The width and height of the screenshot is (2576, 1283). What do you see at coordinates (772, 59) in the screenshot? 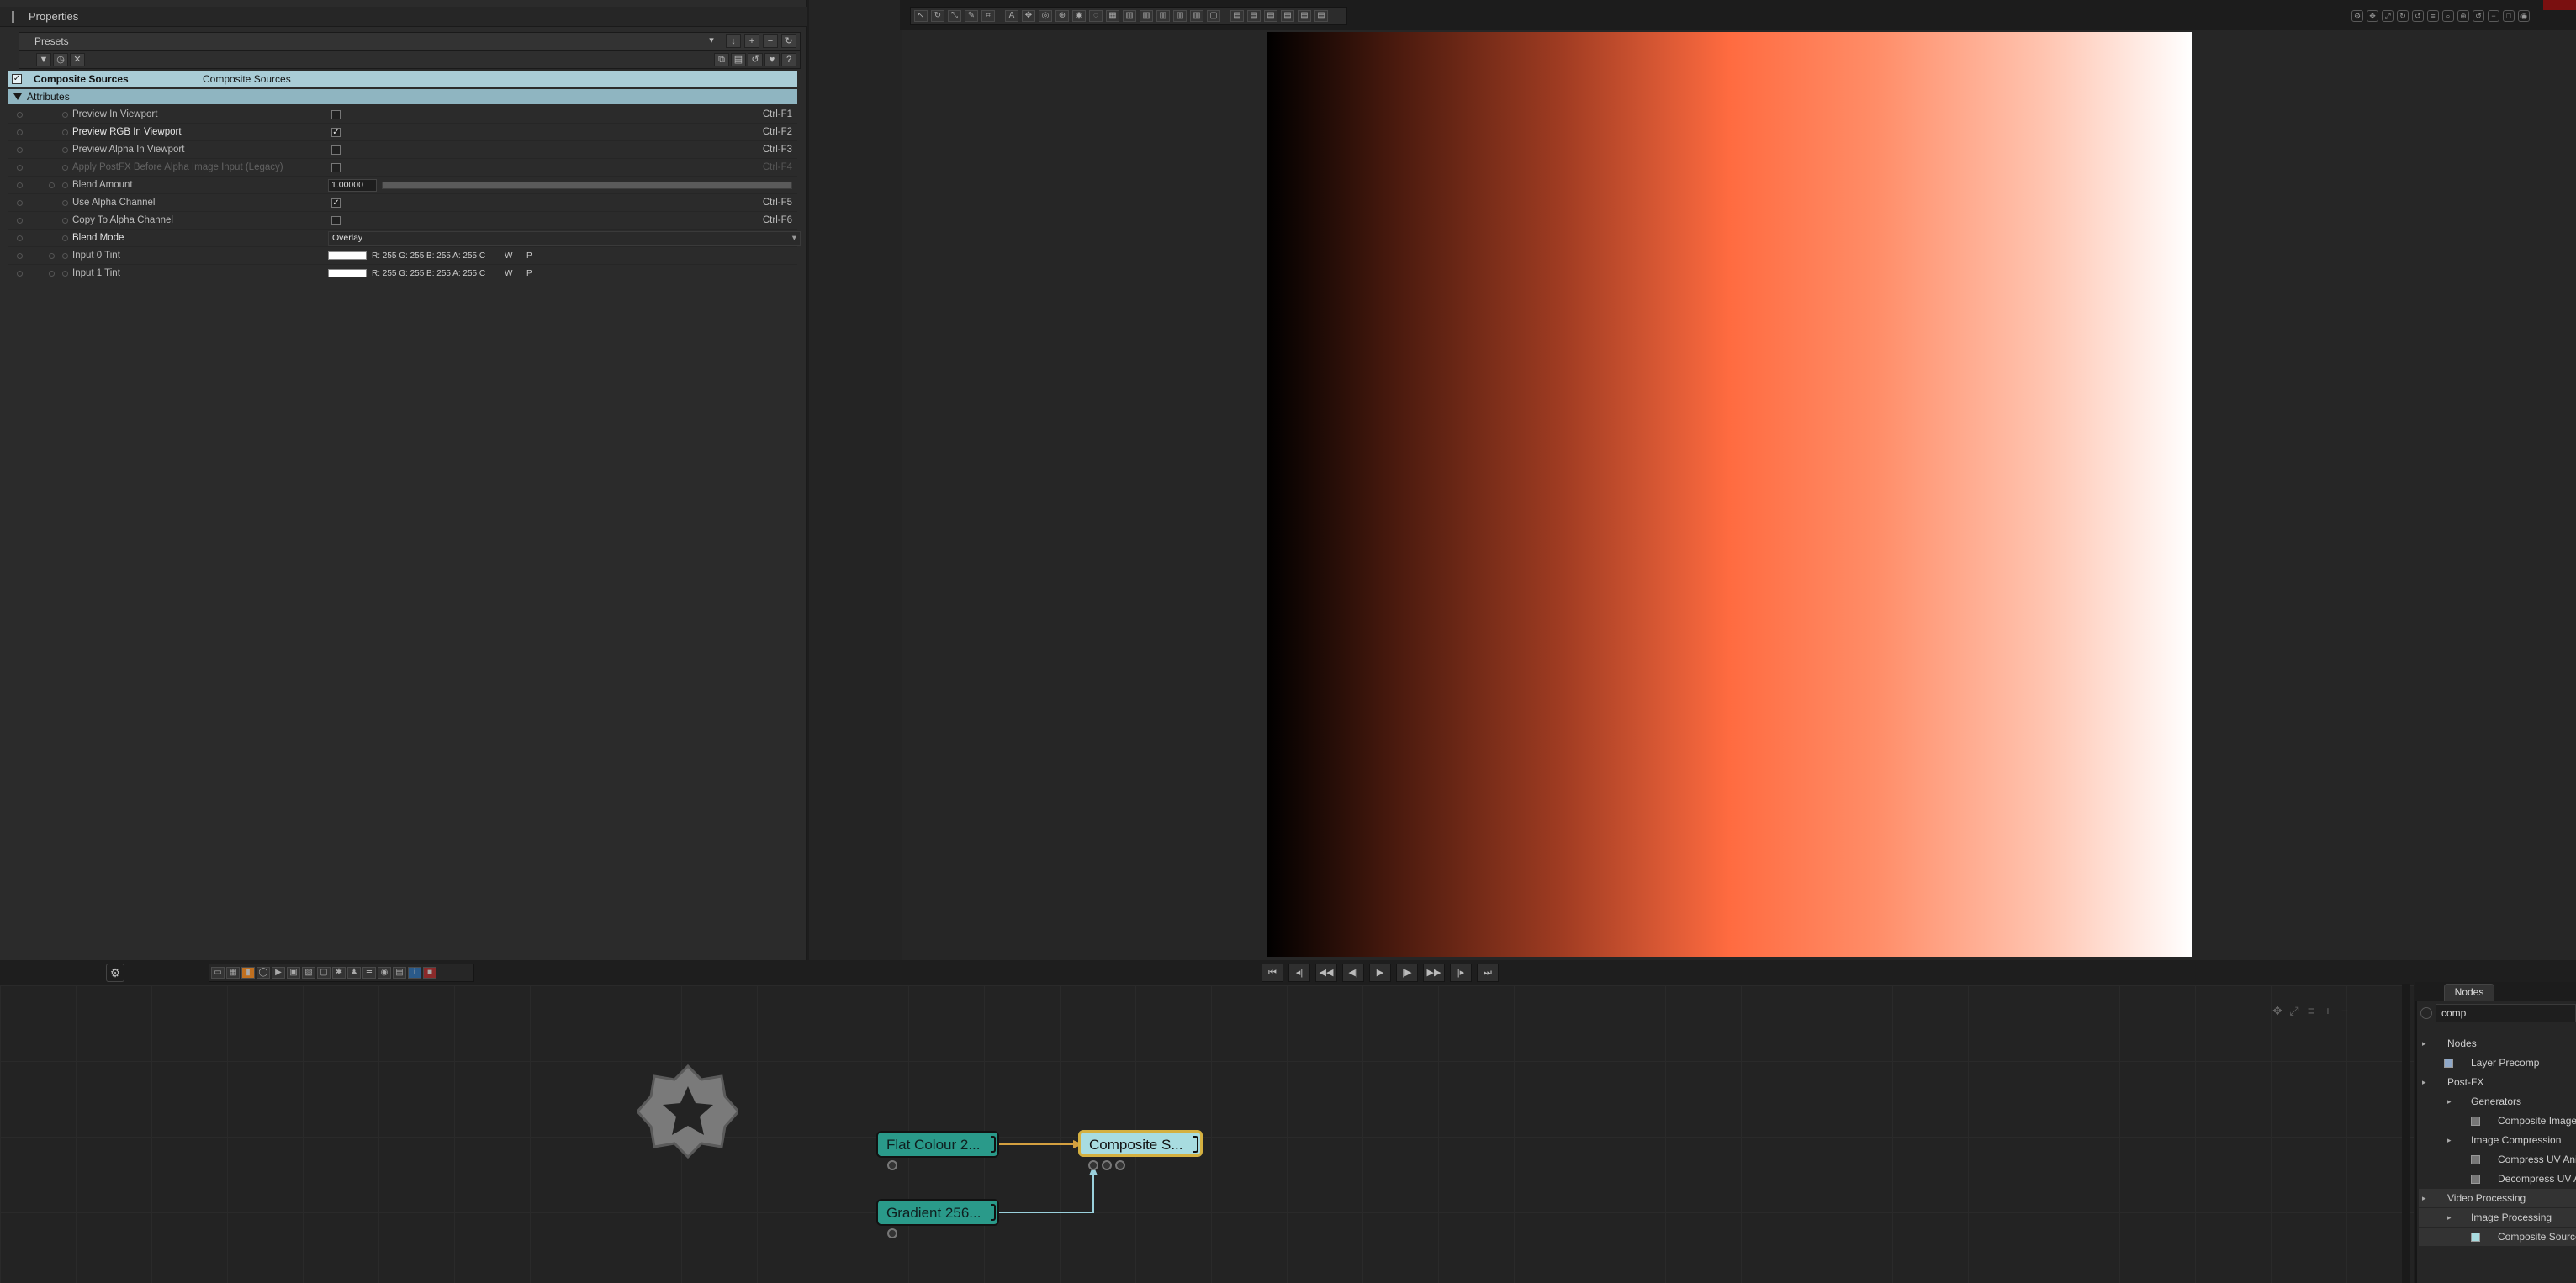
I see `heart-icon: ♥` at bounding box center [772, 59].